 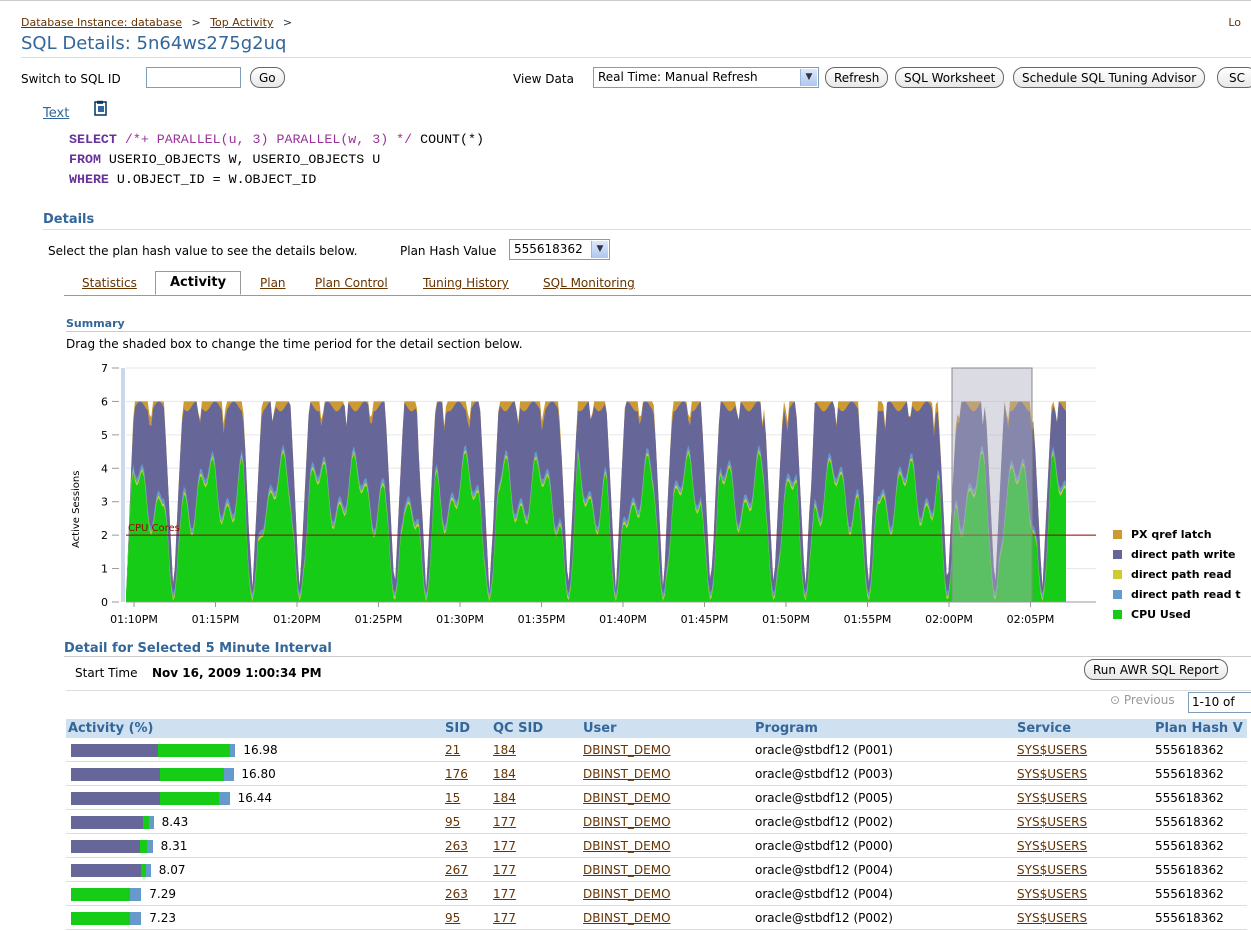 I want to click on y-tick-label: 4, so click(x=104, y=468).